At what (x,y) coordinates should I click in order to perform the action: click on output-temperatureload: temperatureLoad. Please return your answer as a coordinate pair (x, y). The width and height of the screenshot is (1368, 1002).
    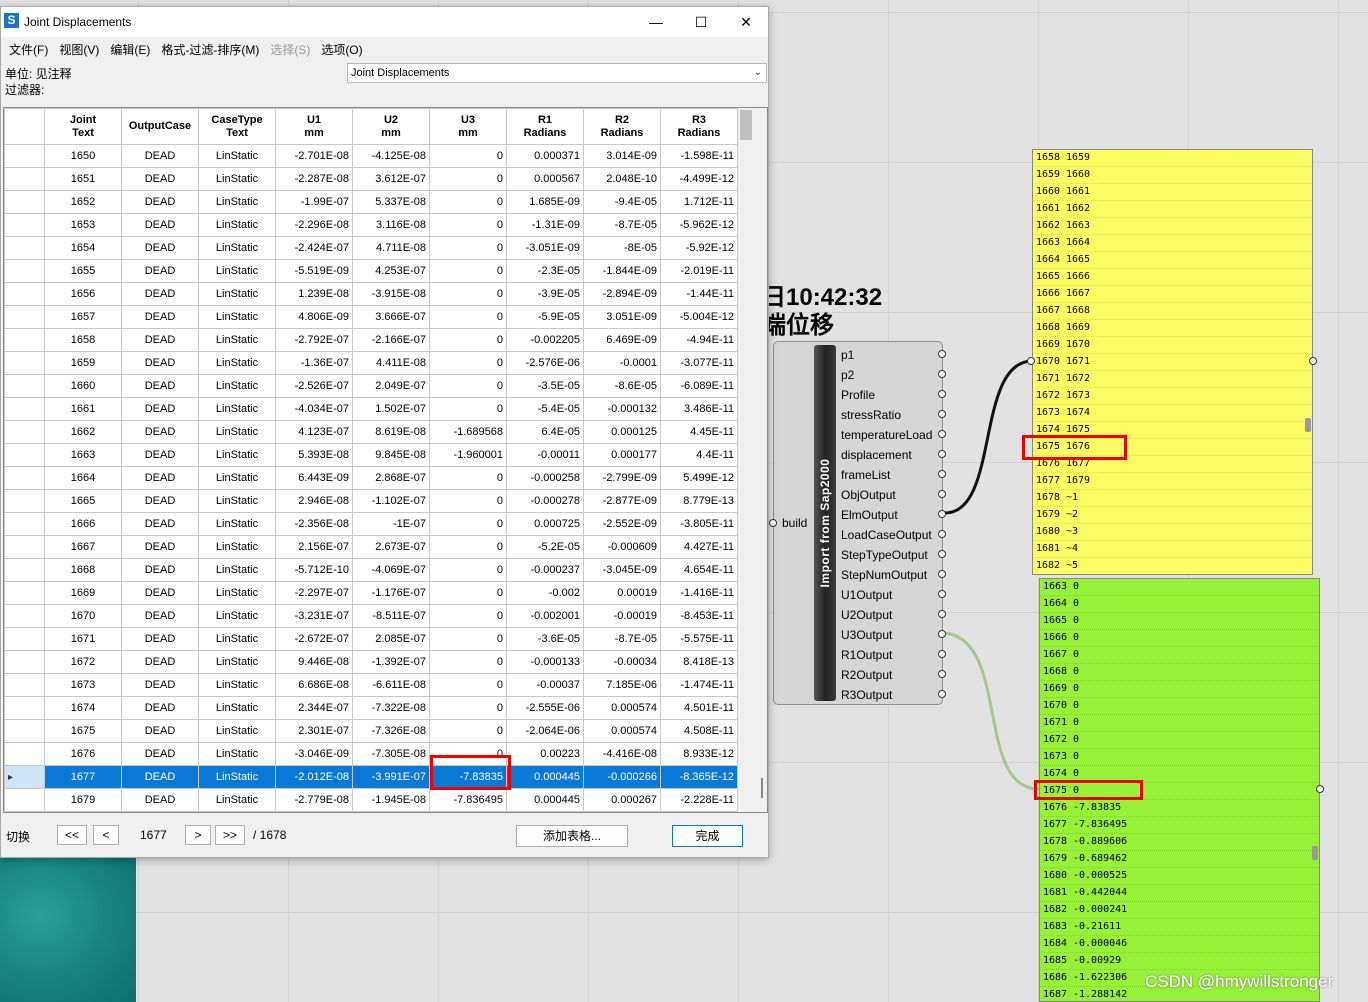
    Looking at the image, I should click on (886, 436).